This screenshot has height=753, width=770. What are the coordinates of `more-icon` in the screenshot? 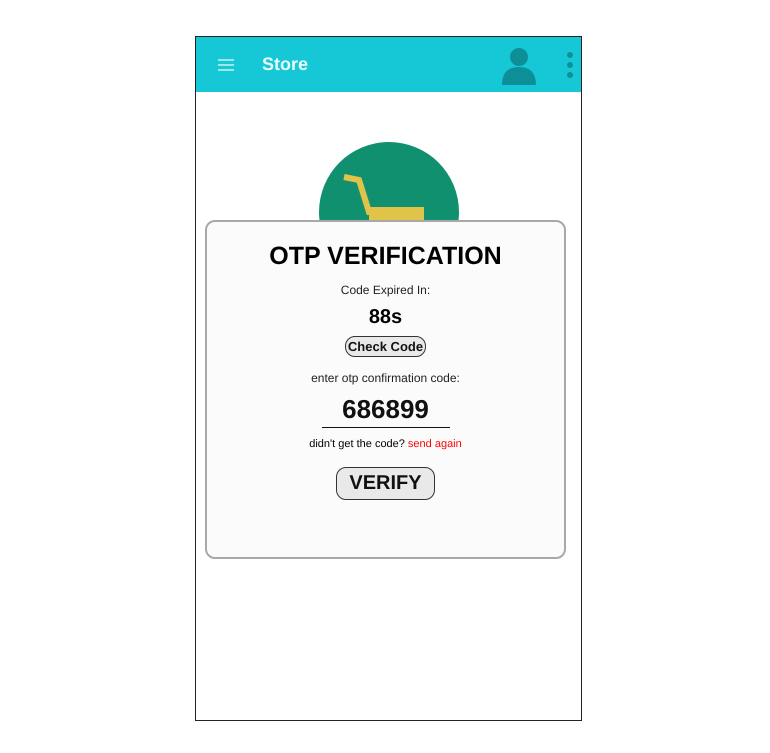 It's located at (570, 65).